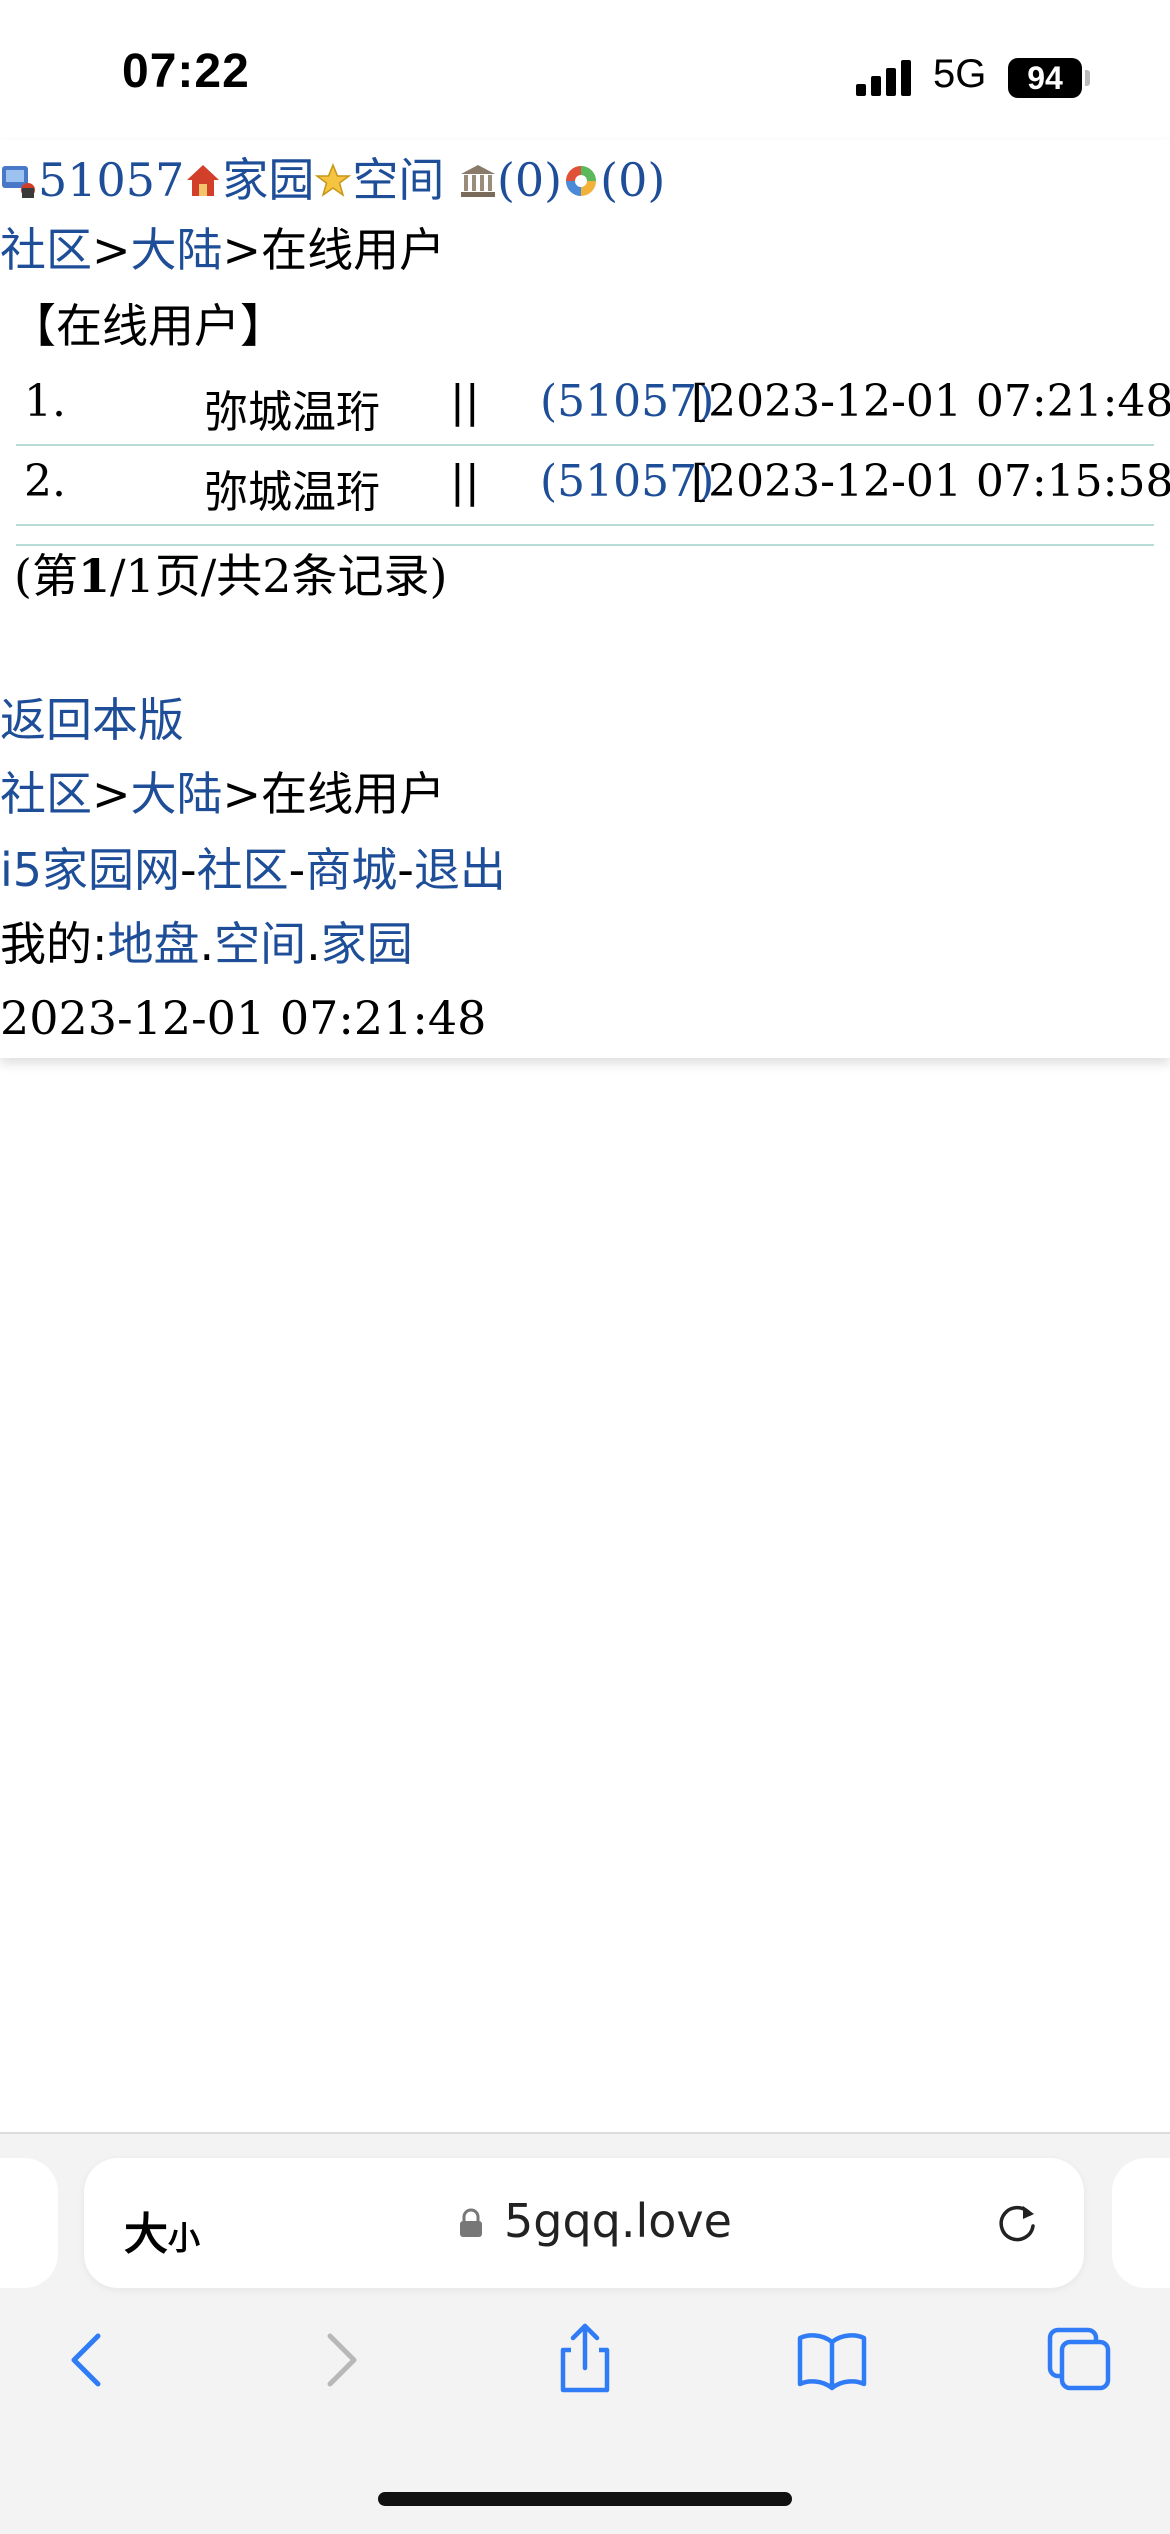 The height and width of the screenshot is (2534, 1170). I want to click on section-title: 【在线用户】, so click(148, 326).